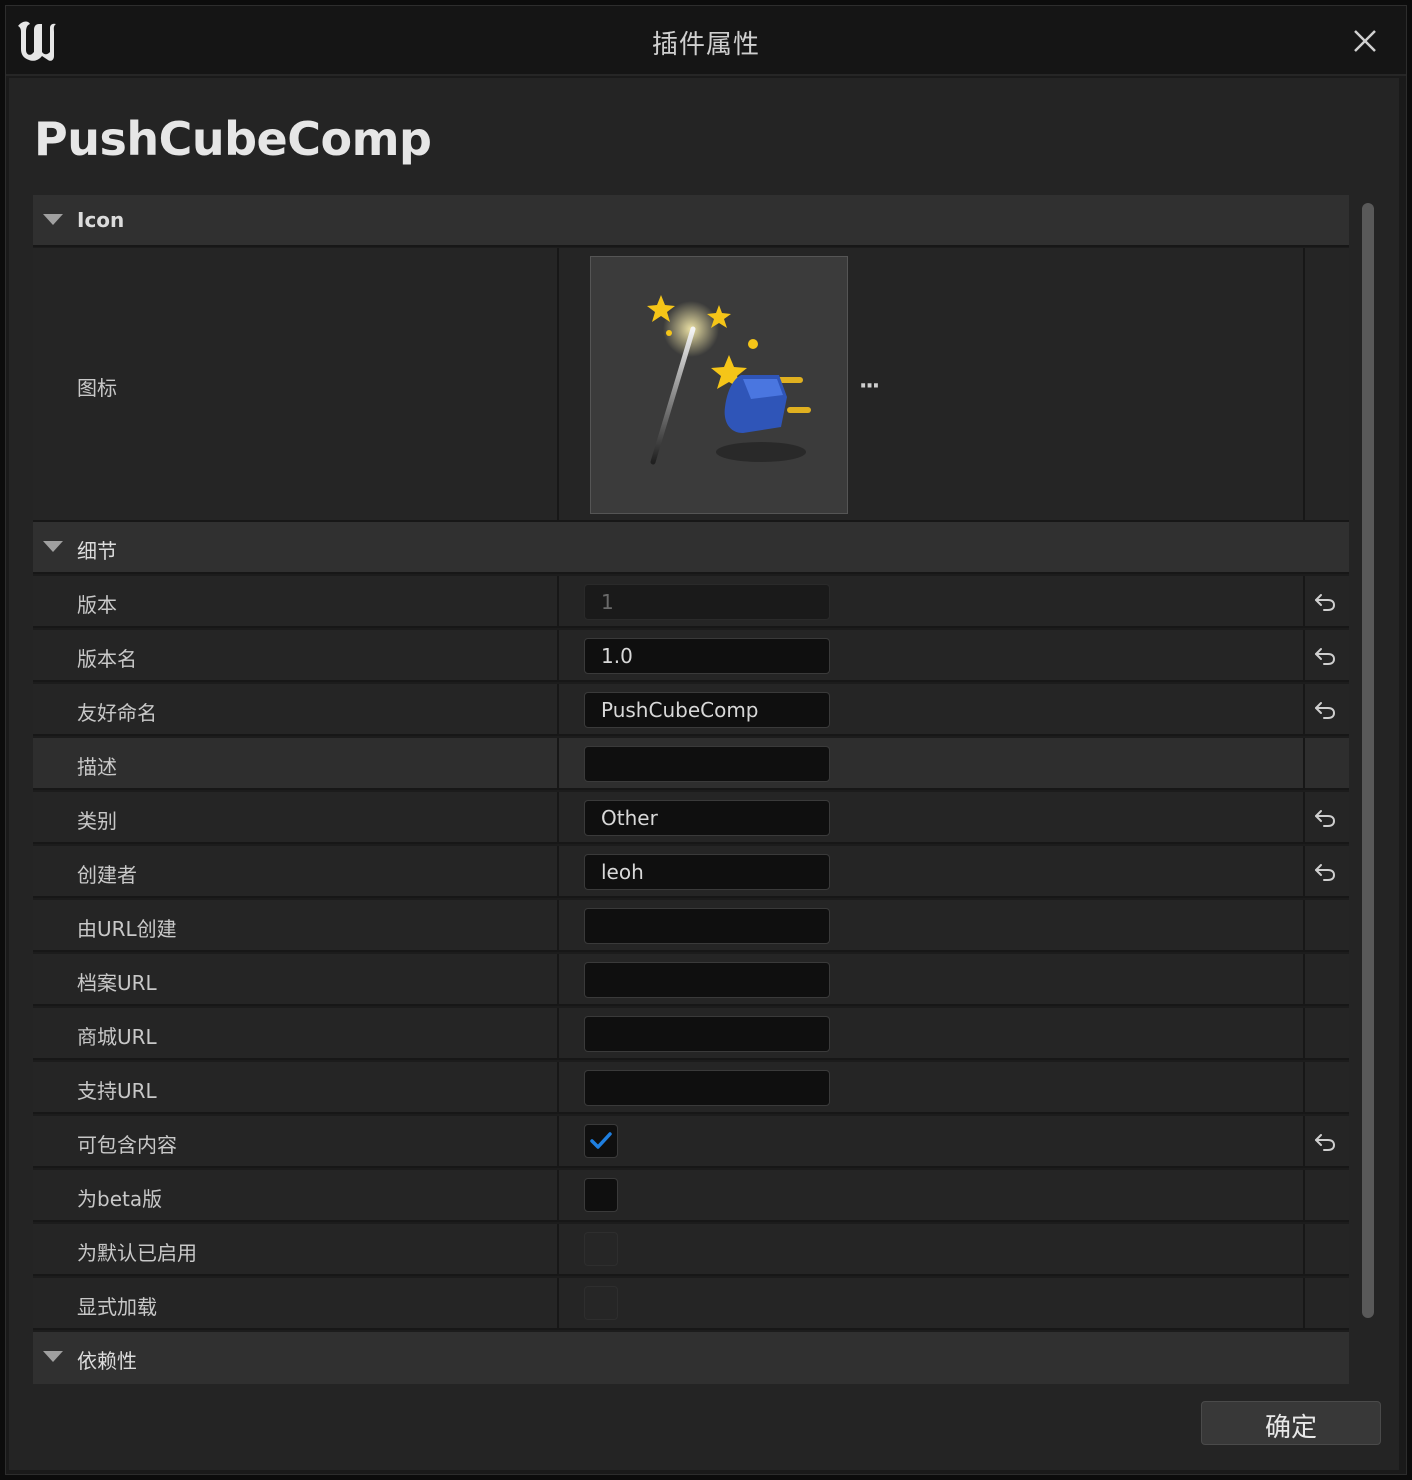 The width and height of the screenshot is (1412, 1480). Describe the element at coordinates (117, 983) in the screenshot. I see `property-label: 档案URL` at that location.